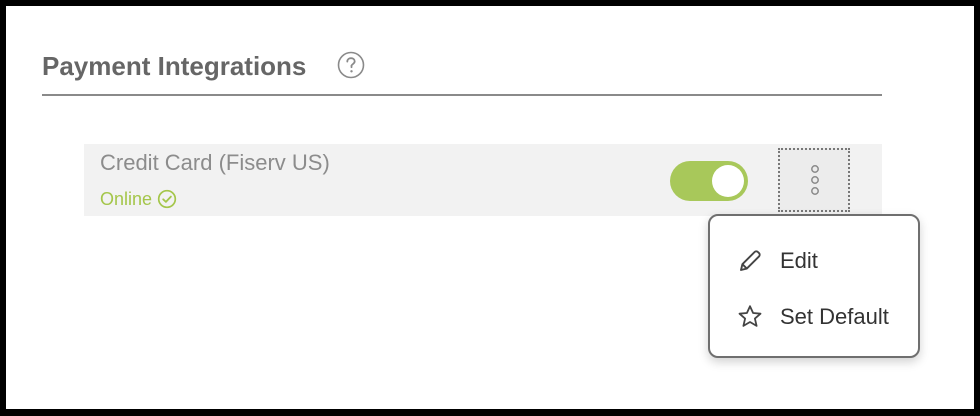  Describe the element at coordinates (215, 162) in the screenshot. I see `integration-name: Credit Card (Fiserv US)` at that location.